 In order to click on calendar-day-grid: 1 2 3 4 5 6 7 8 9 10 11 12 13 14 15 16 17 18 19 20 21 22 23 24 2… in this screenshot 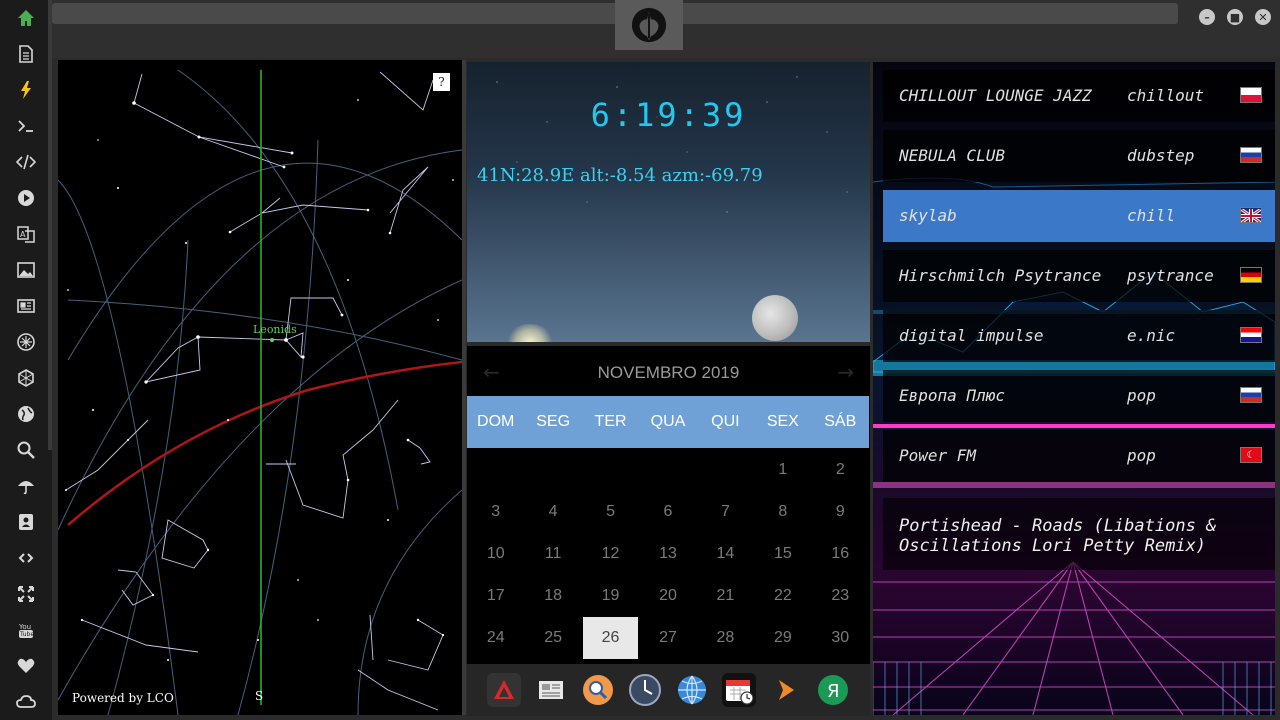, I will do `click(668, 554)`.